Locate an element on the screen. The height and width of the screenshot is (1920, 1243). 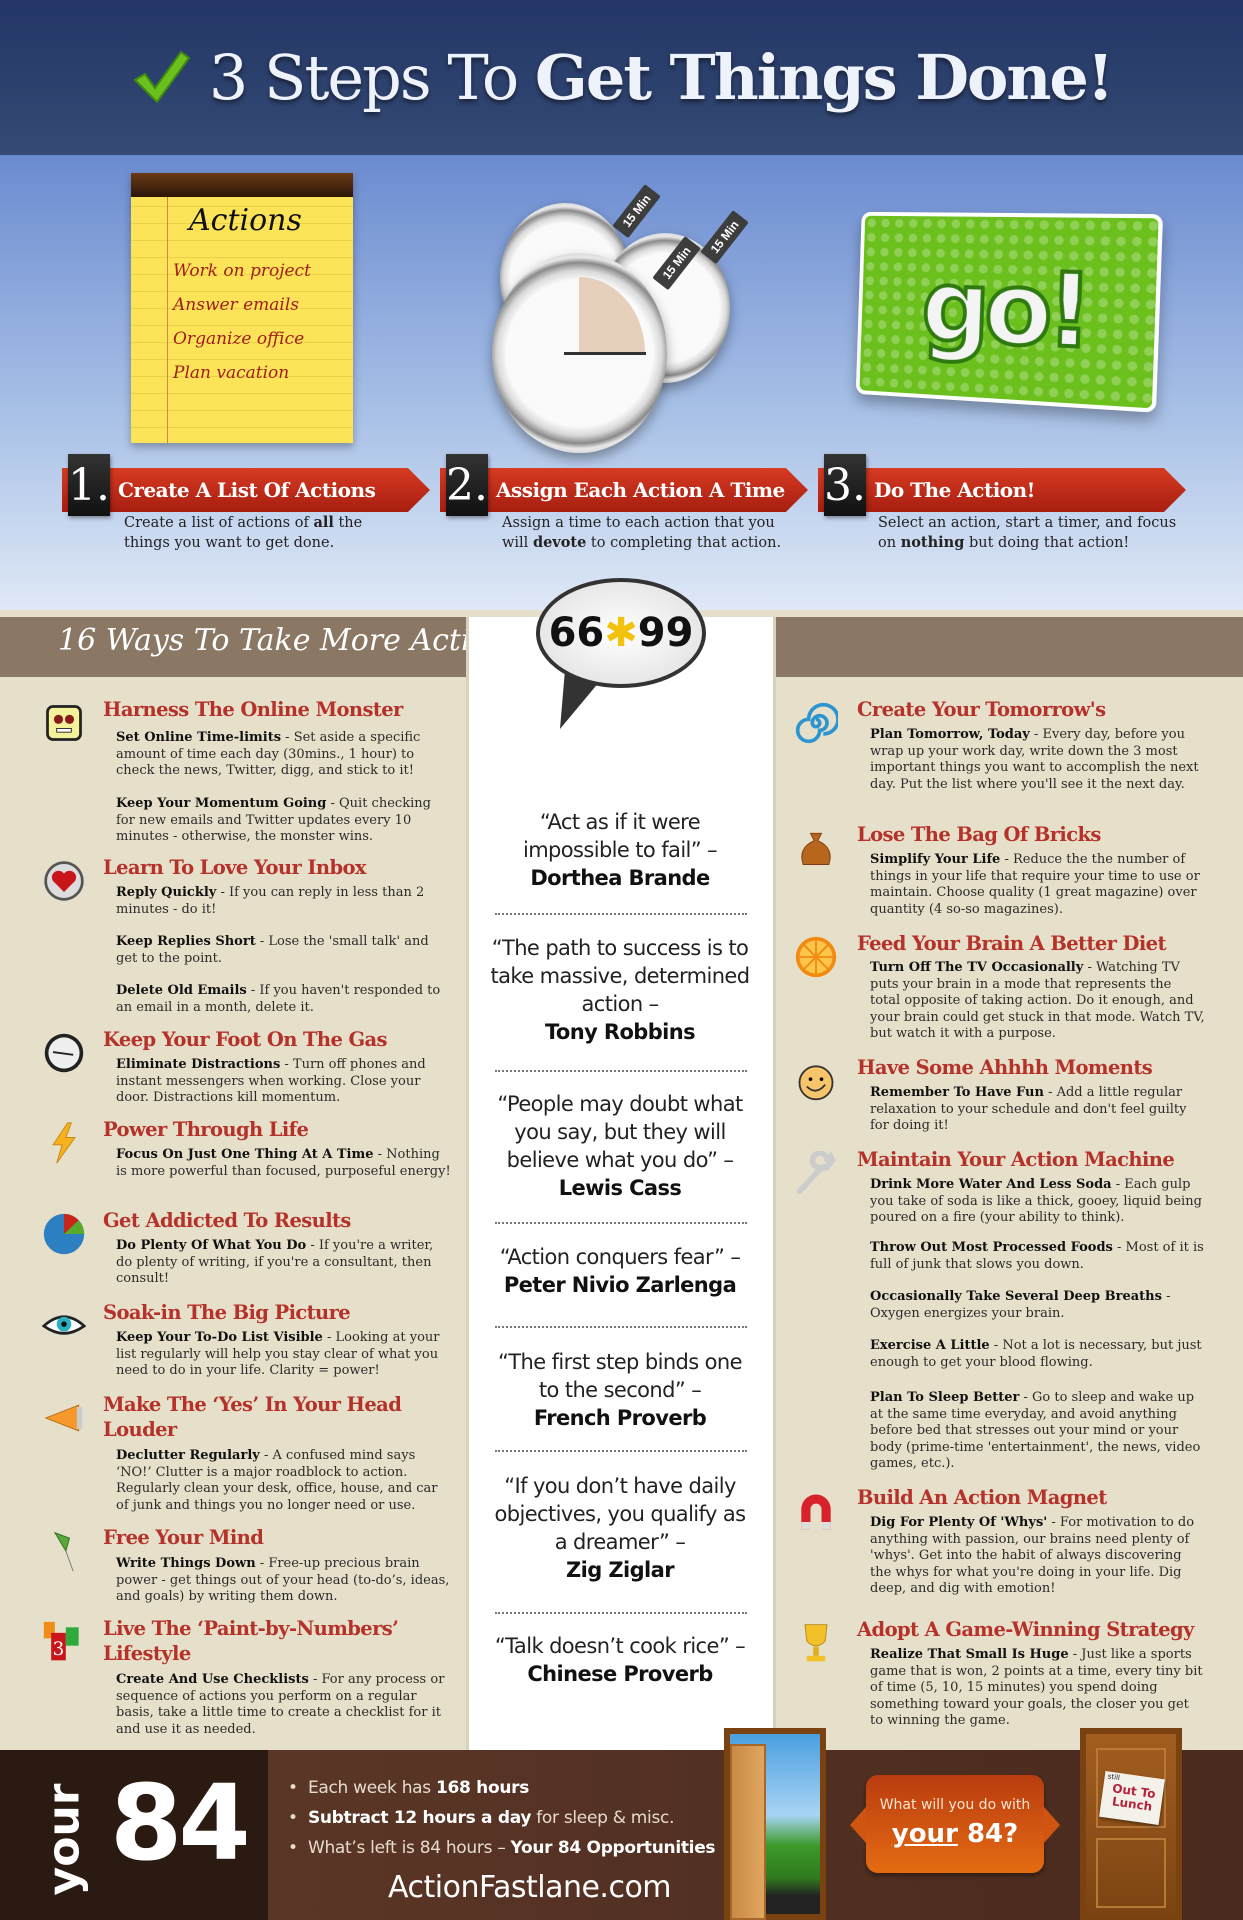
big-84: 84 is located at coordinates (180, 1823).